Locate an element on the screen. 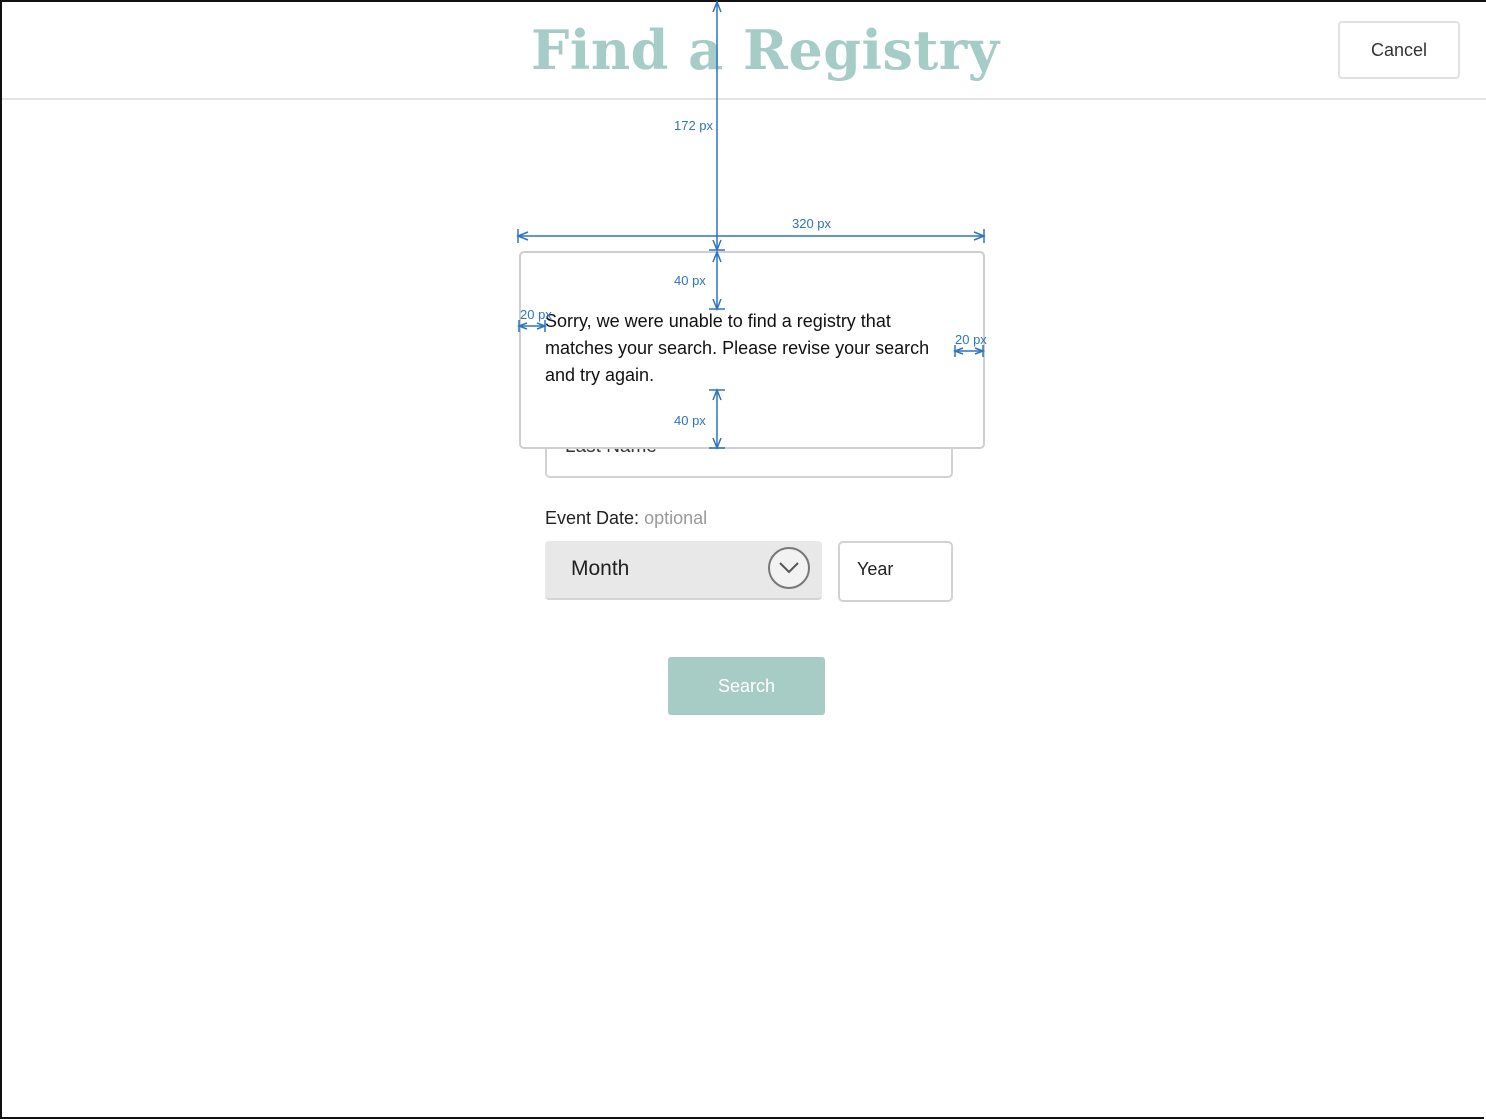 The height and width of the screenshot is (1119, 1486). optional-hint: optional is located at coordinates (676, 518).